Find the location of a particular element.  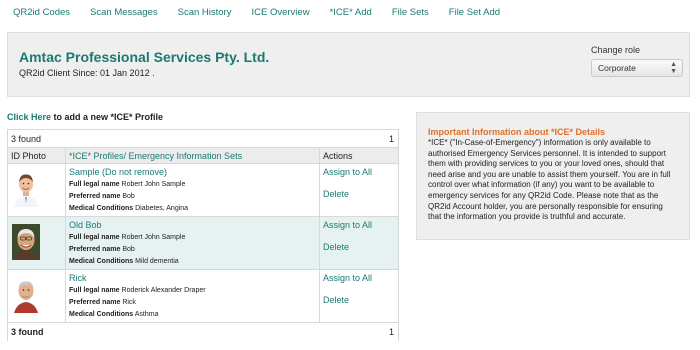

table-count-top: 3 found 1 is located at coordinates (203, 139).